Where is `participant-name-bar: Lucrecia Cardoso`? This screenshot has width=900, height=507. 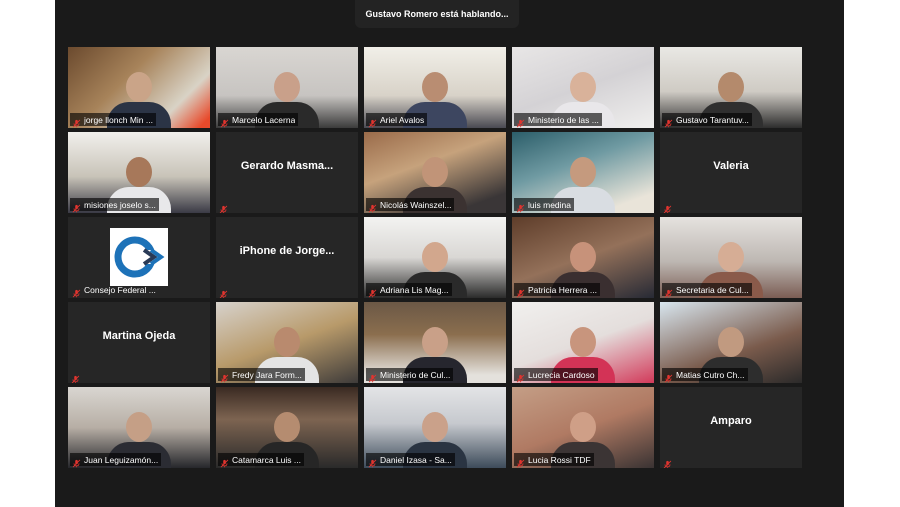 participant-name-bar: Lucrecia Cardoso is located at coordinates (556, 375).